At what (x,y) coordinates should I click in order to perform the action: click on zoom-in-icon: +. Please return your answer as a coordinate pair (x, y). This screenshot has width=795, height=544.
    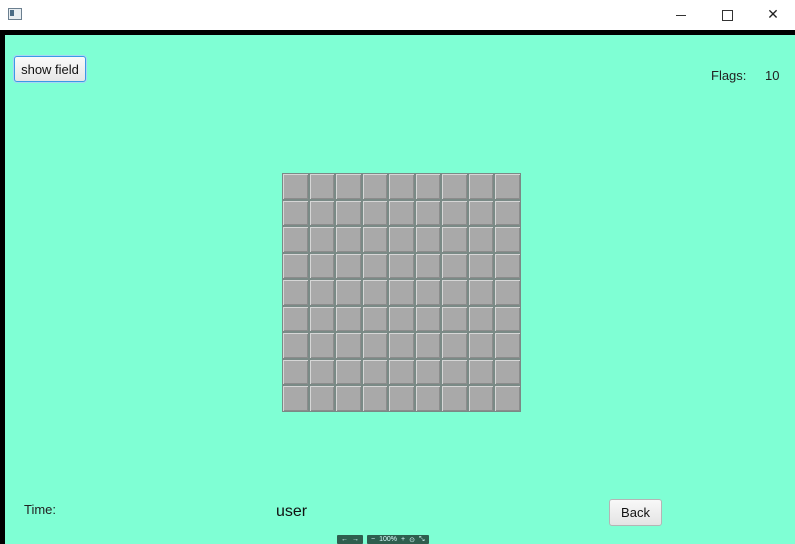
    Looking at the image, I should click on (403, 539).